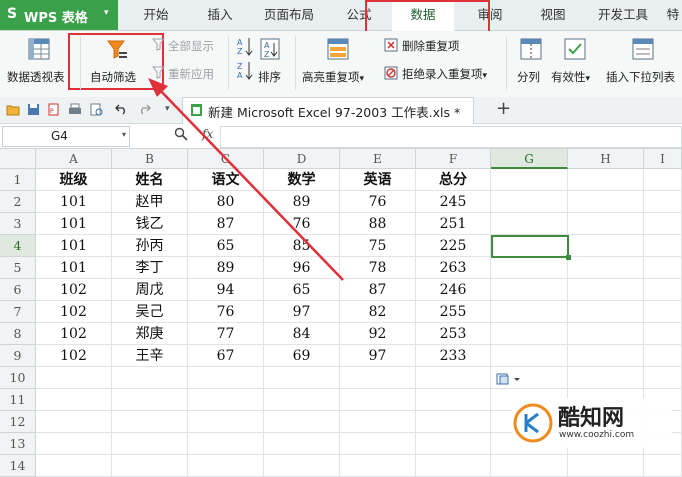 This screenshot has width=682, height=477. I want to click on watermark-brand: 酷知网, so click(591, 418).